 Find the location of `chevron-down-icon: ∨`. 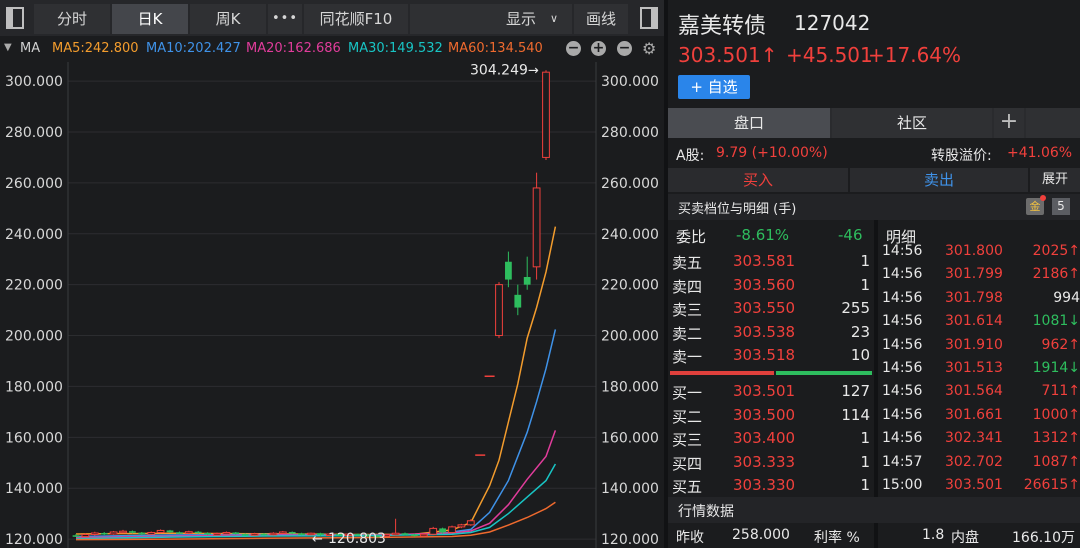

chevron-down-icon: ∨ is located at coordinates (554, 18).